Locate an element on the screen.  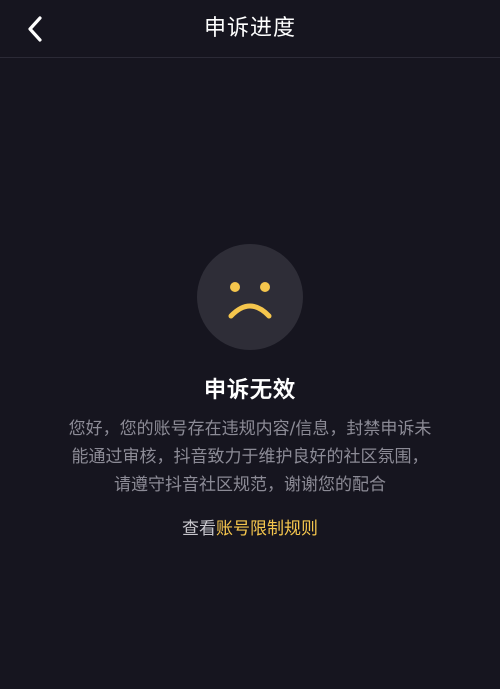
top-nav-bar: 申诉进度 is located at coordinates (250, 29).